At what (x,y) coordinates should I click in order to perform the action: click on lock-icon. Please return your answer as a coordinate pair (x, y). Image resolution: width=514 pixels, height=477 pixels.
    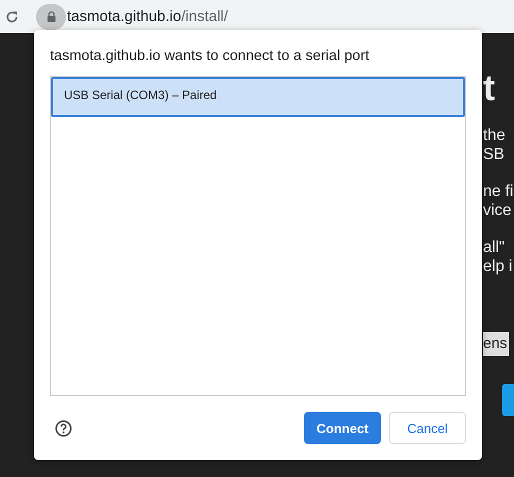
    Looking at the image, I should click on (51, 16).